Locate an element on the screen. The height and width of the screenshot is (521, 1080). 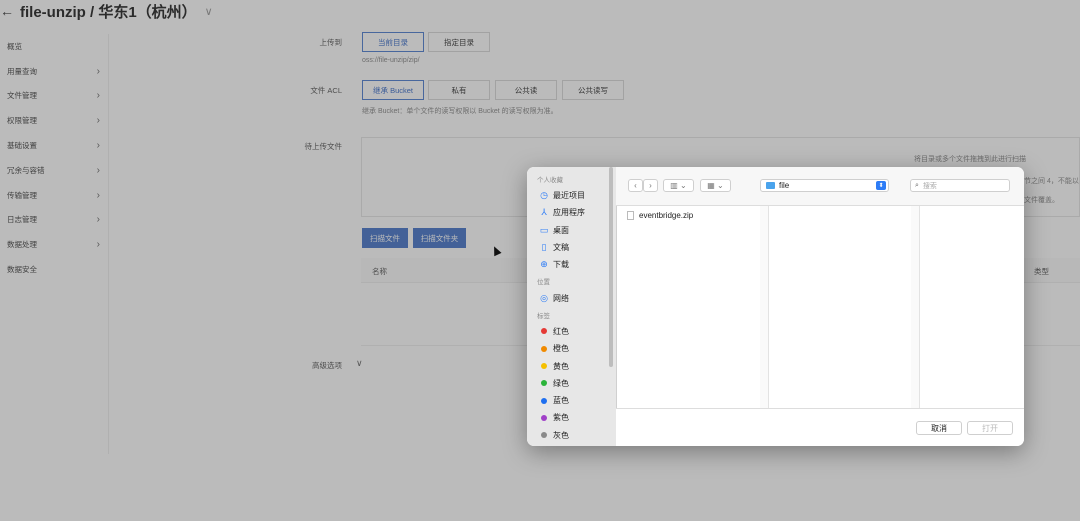
search-placeholder: 搜索 is located at coordinates (929, 186).